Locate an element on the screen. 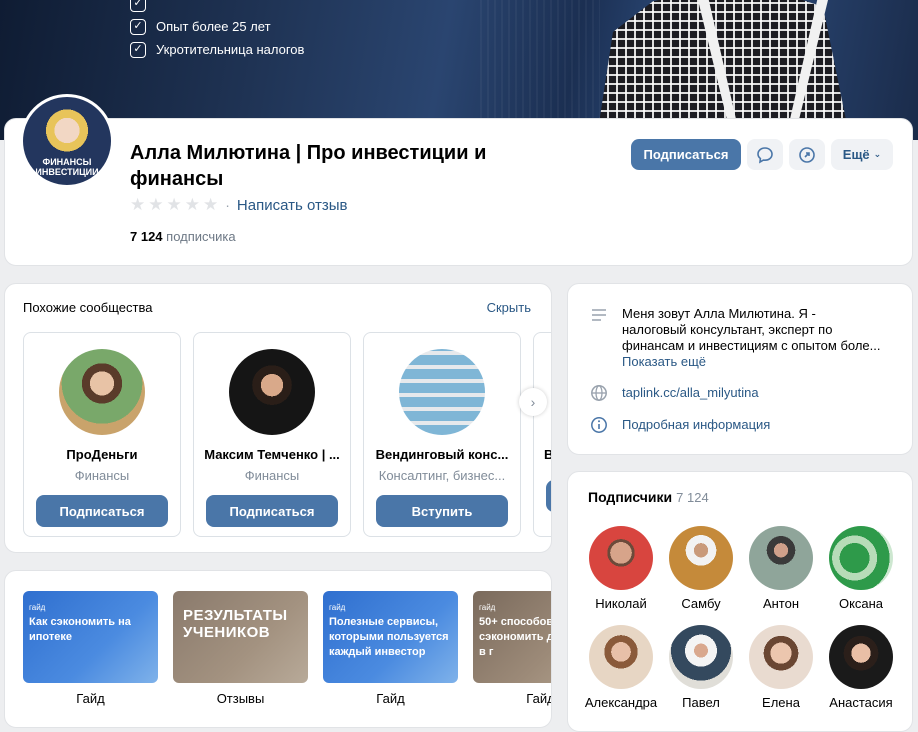 The height and width of the screenshot is (732, 918). guide-text: Как сэкономить на ипотеке is located at coordinates (80, 629).